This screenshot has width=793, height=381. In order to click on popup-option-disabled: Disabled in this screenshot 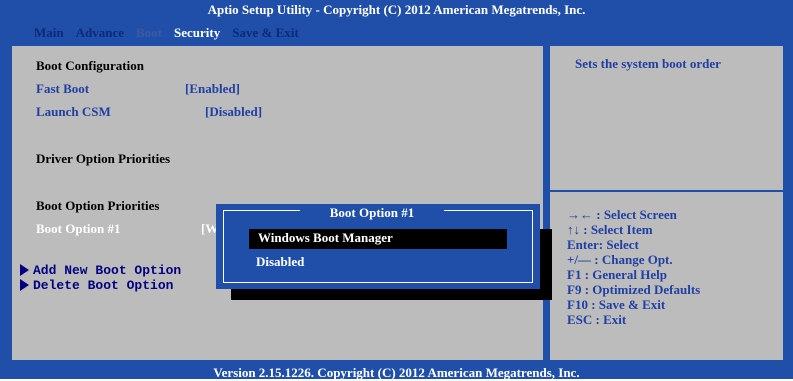, I will do `click(280, 262)`.